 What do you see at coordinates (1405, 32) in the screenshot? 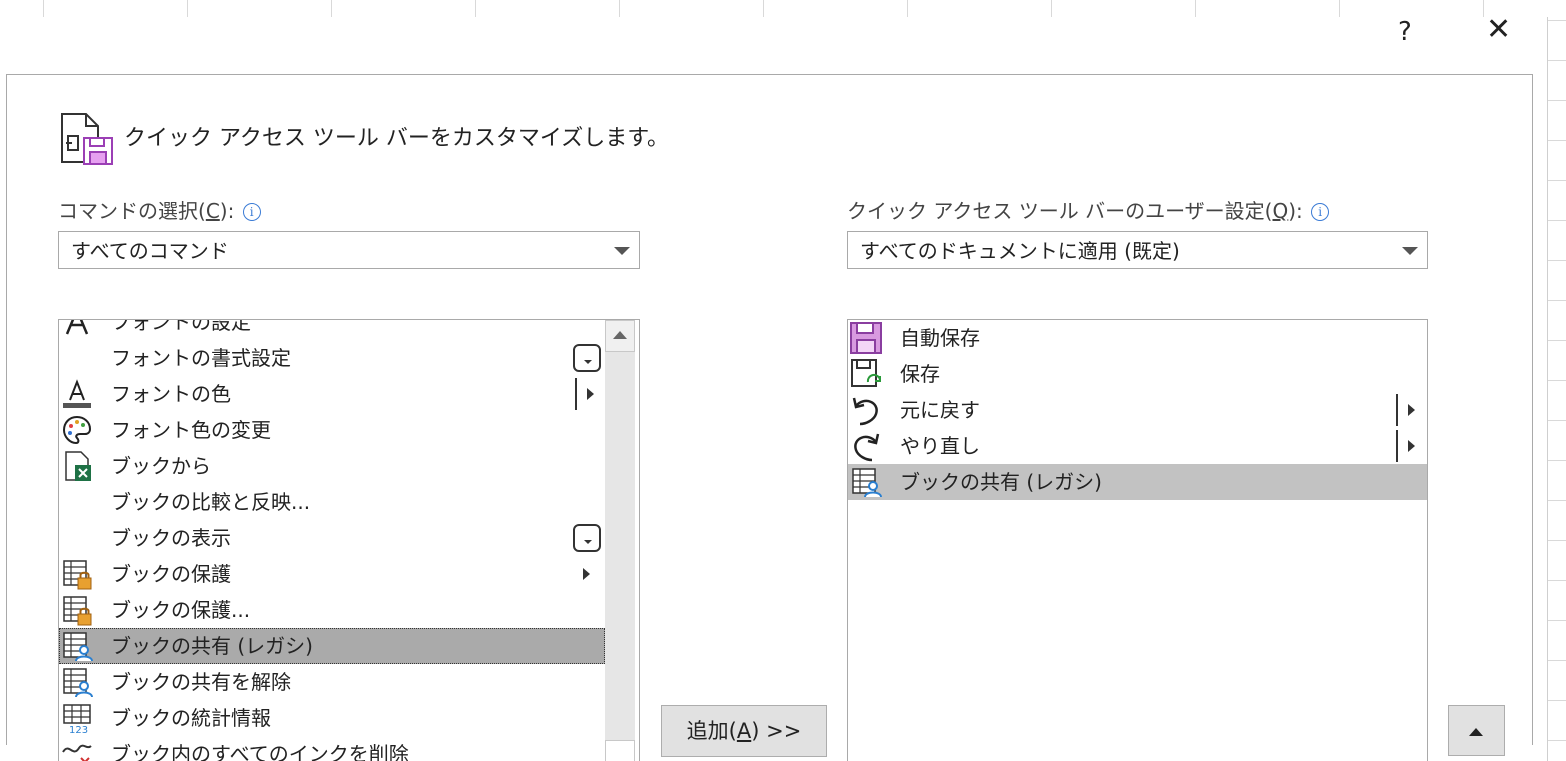
I see `help-button: ?` at bounding box center [1405, 32].